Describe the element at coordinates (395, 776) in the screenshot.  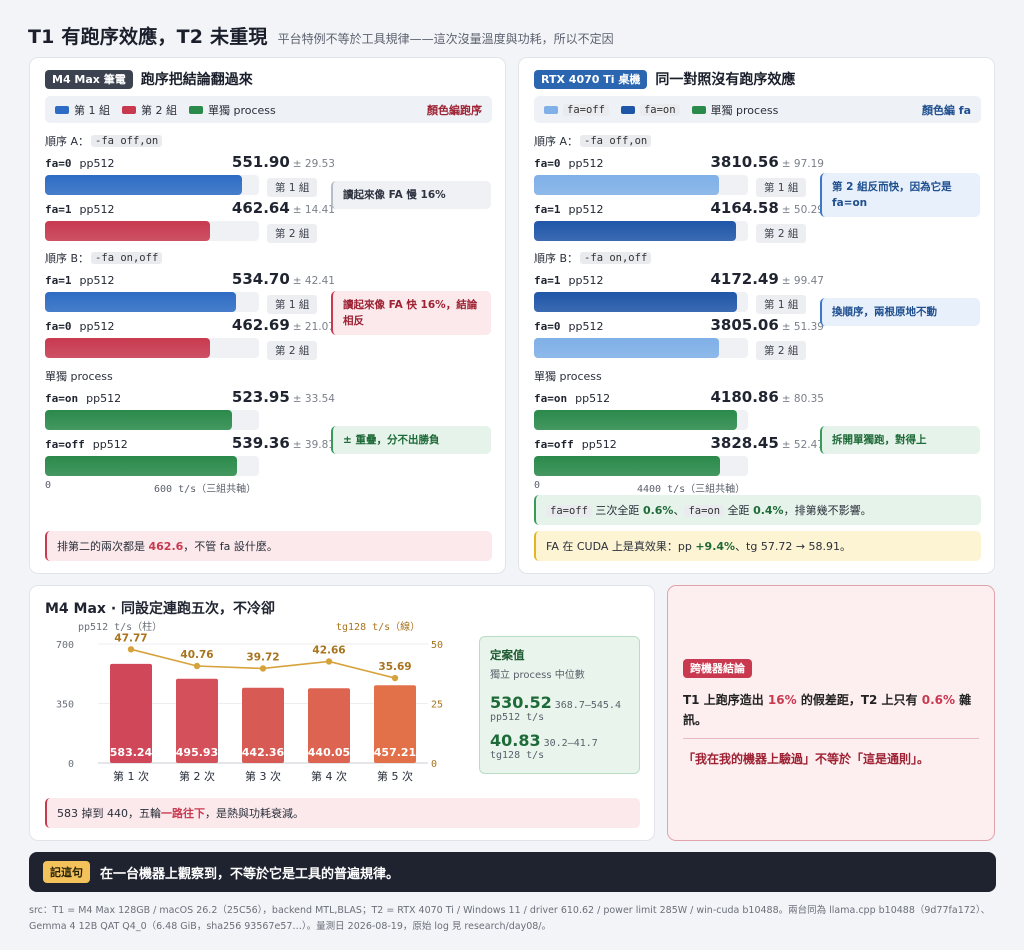
I see `x-tick-label: 第 5 次` at that location.